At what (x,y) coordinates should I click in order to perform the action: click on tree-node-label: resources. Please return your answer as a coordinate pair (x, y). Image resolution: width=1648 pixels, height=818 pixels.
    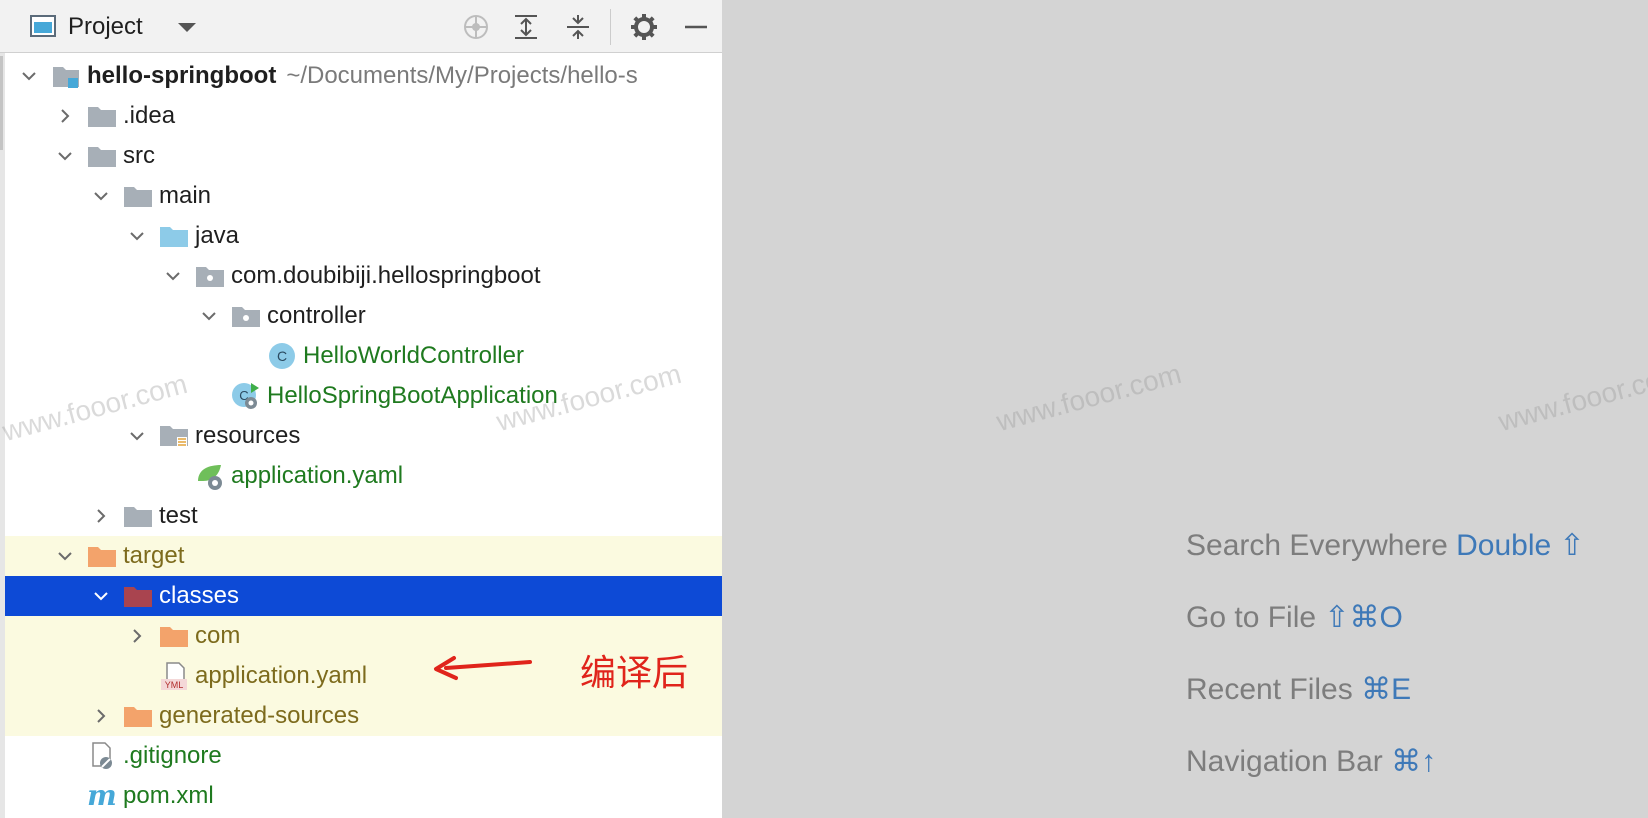
    Looking at the image, I should click on (248, 435).